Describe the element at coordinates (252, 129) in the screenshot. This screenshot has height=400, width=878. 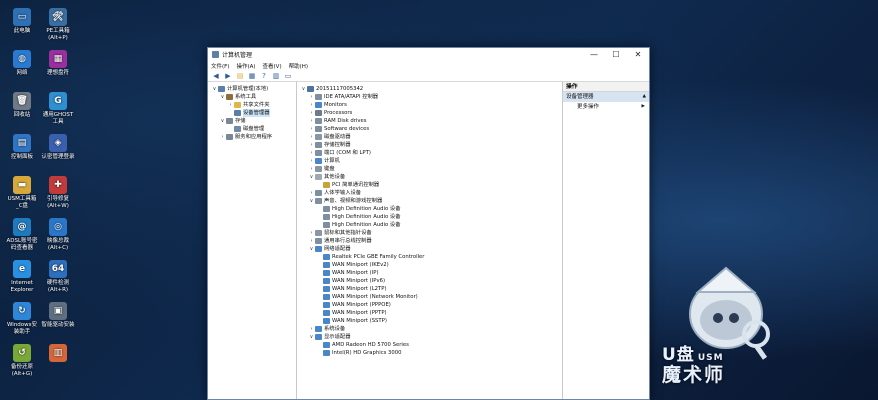
I see `tree-item: 磁盘管理` at that location.